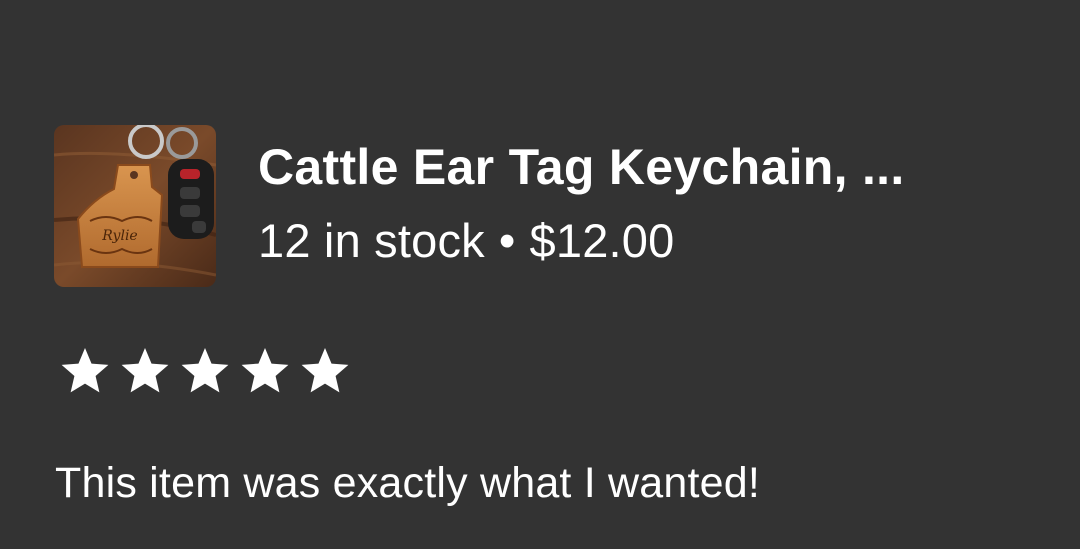  I want to click on star-rating, so click(205, 372).